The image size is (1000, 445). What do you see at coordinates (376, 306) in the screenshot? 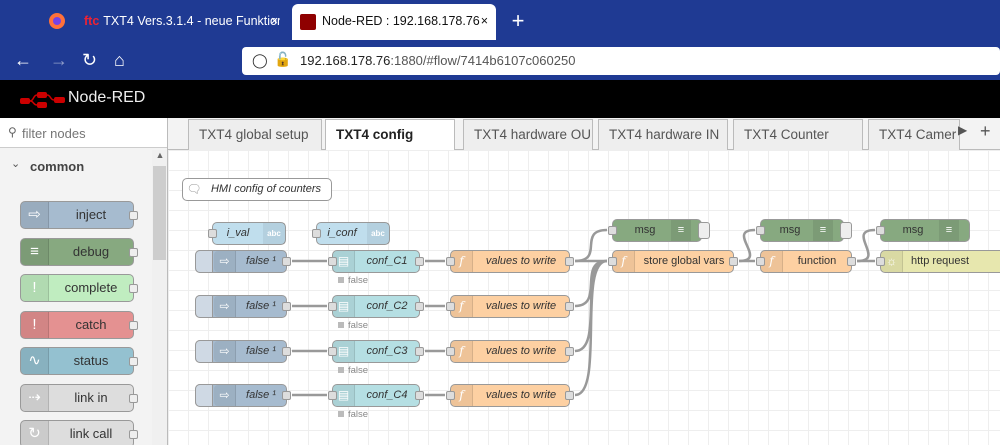
I see `conf-ui-node: ▤ conf_C2` at bounding box center [376, 306].